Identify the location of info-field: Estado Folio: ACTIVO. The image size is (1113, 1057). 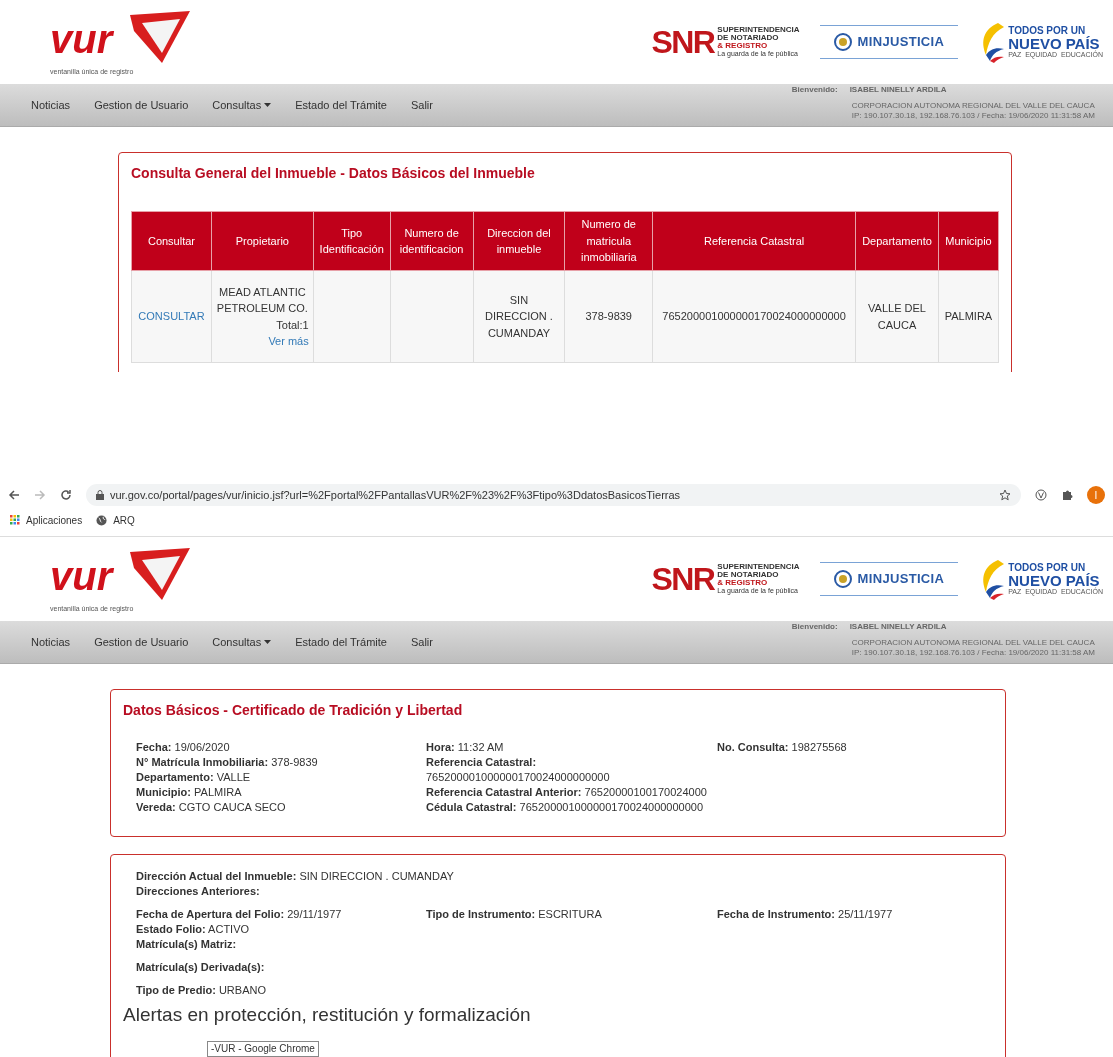
(281, 929).